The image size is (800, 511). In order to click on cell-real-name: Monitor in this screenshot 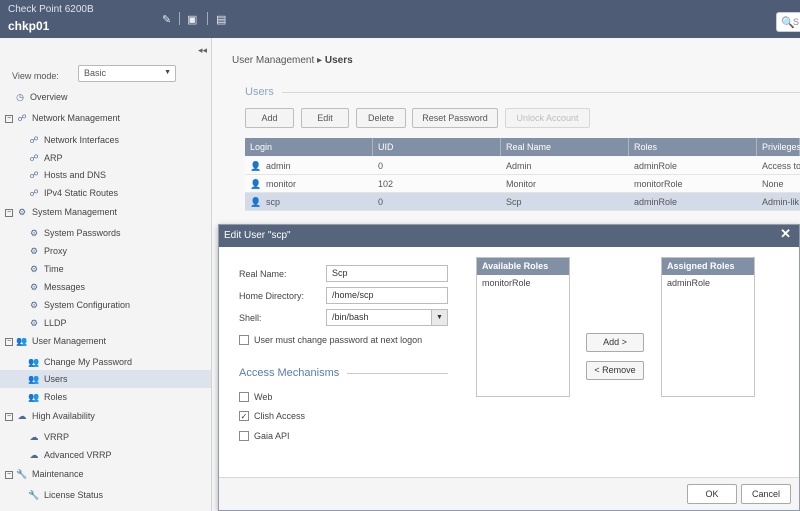, I will do `click(521, 184)`.